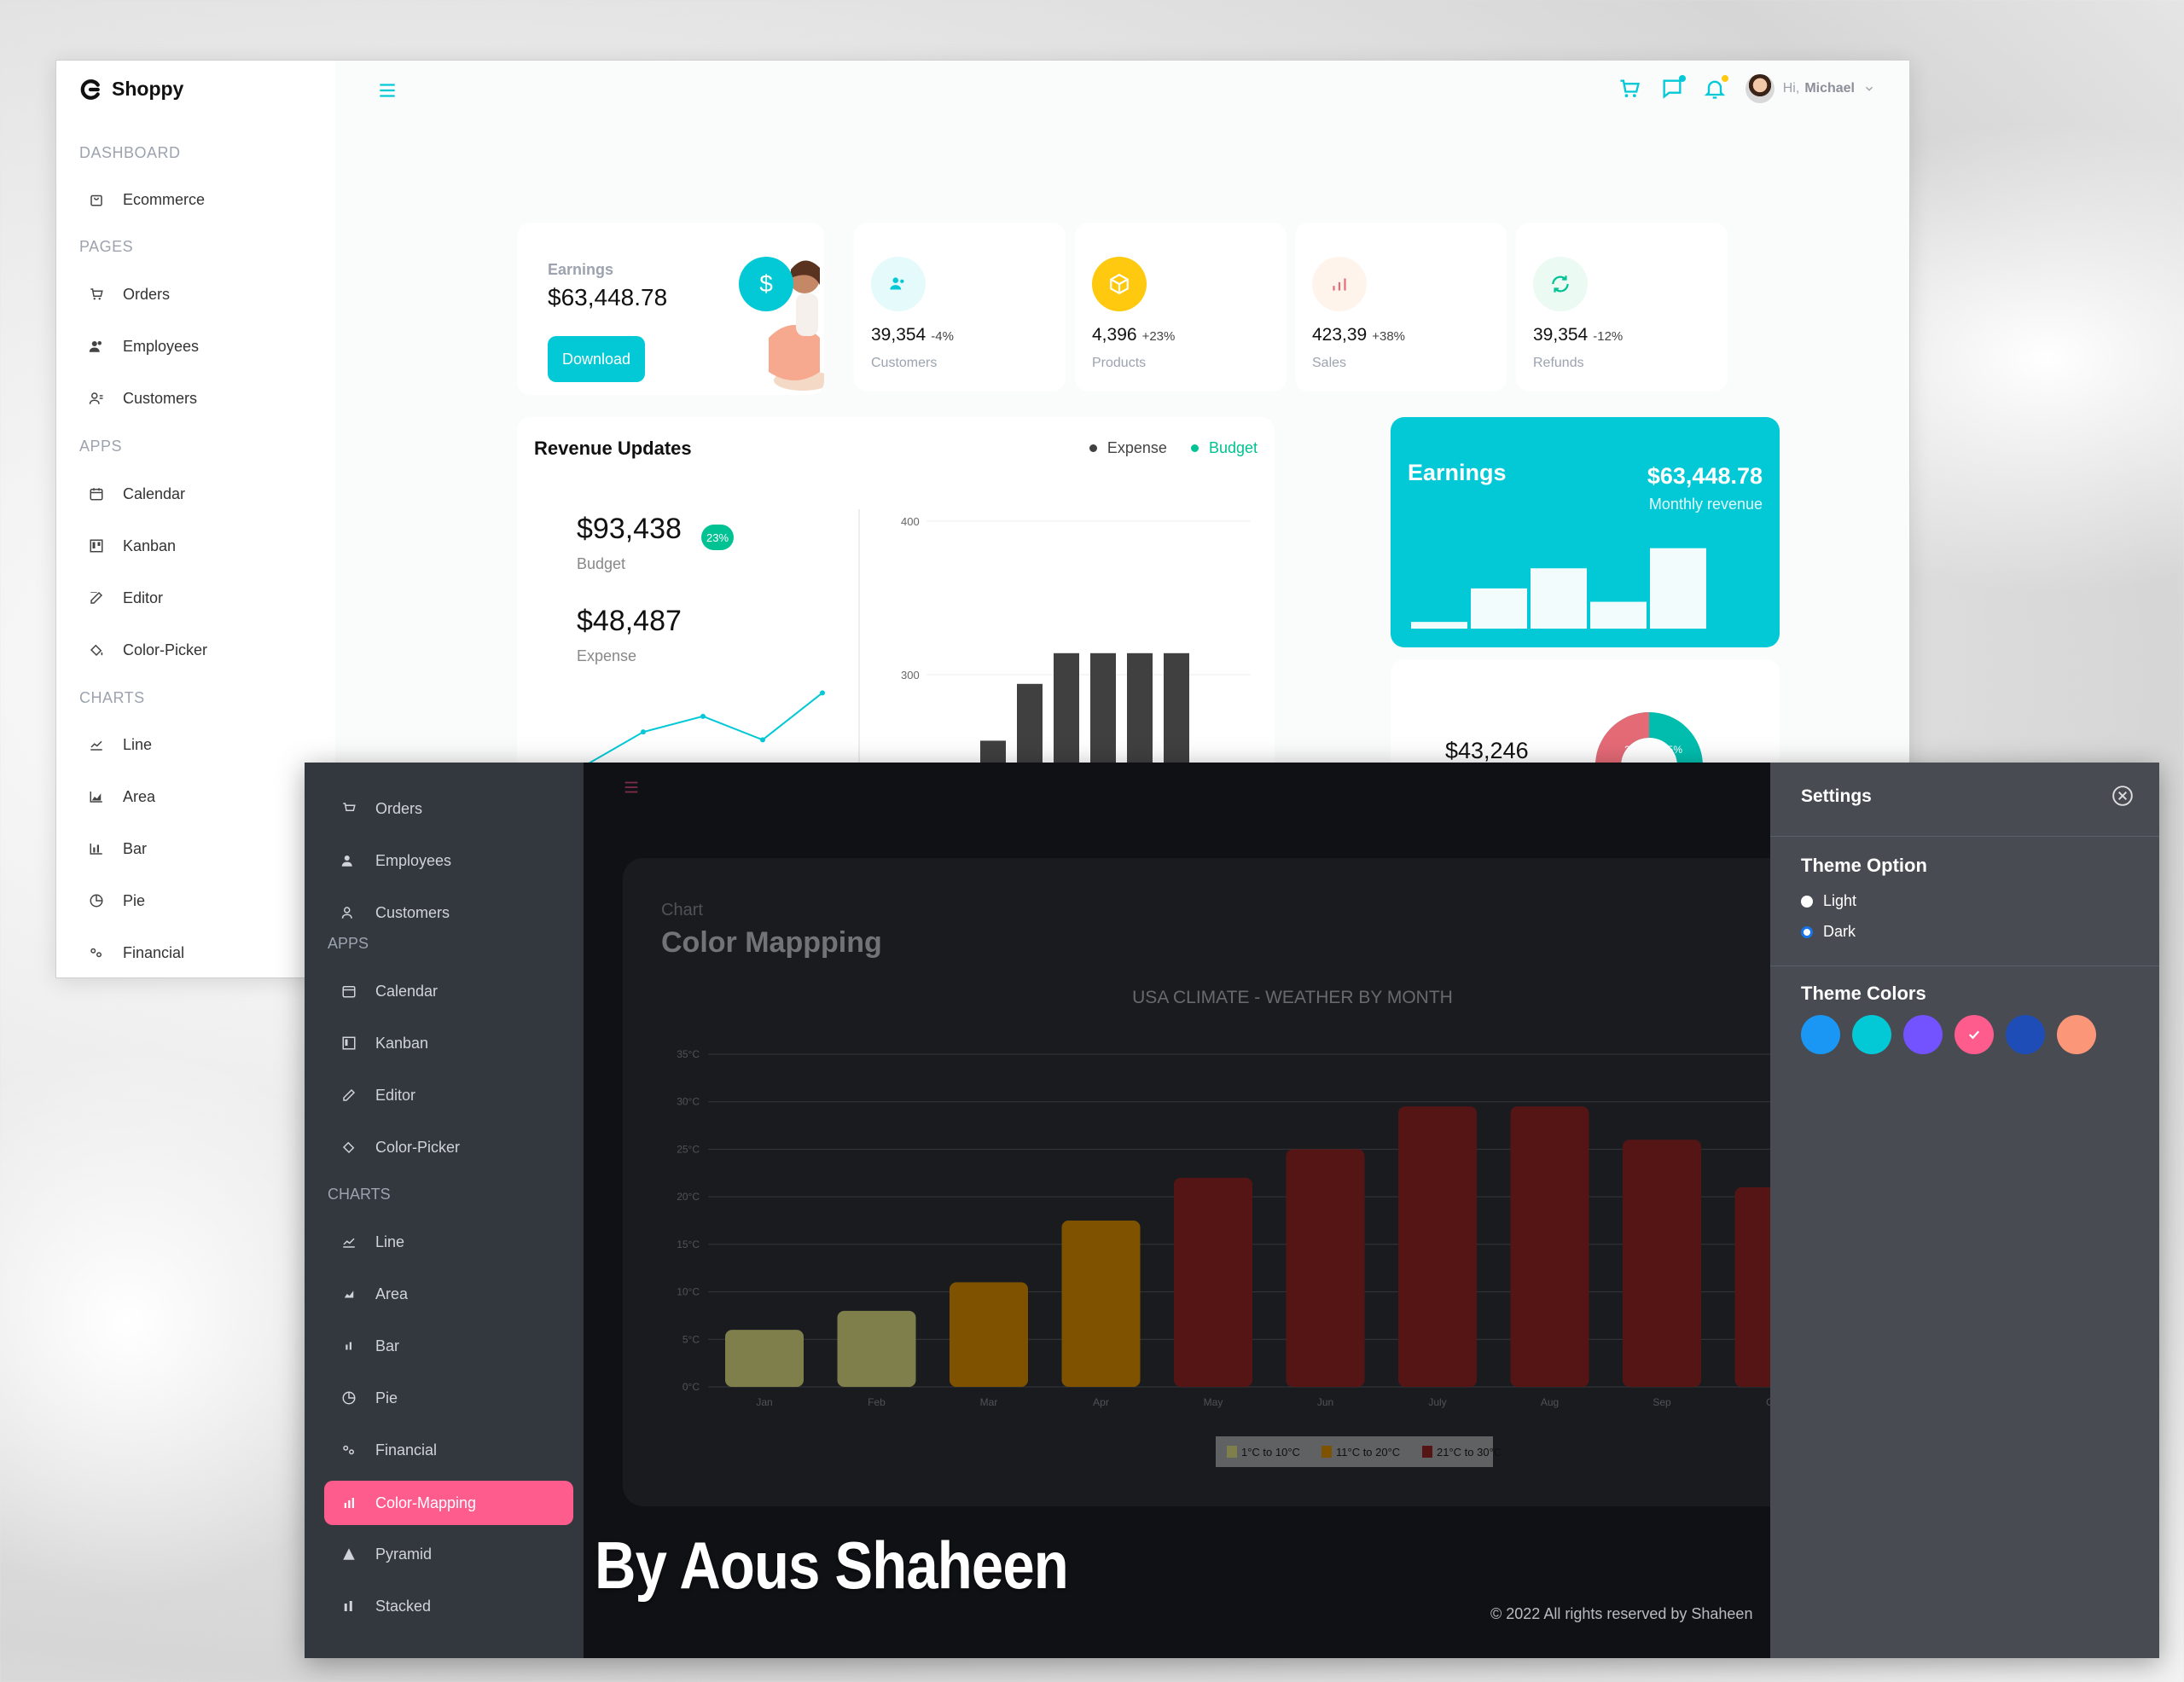  Describe the element at coordinates (97, 650) in the screenshot. I see `paint-bucket-icon` at that location.